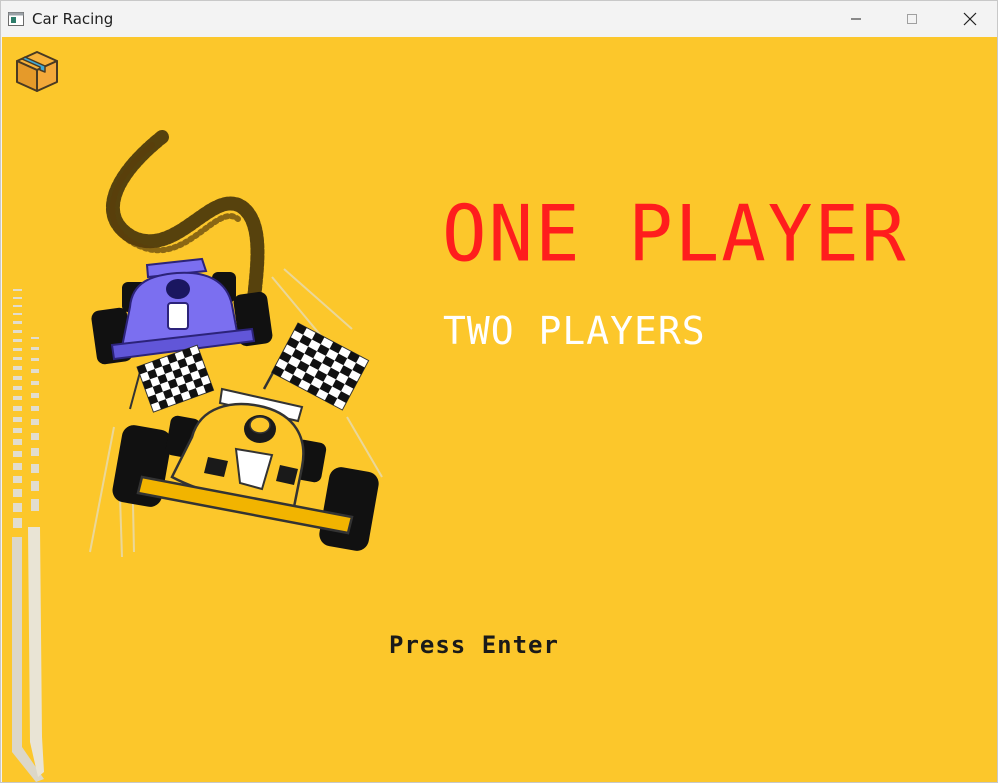 The height and width of the screenshot is (783, 998). What do you see at coordinates (182, 311) in the screenshot?
I see `purple-race-car` at bounding box center [182, 311].